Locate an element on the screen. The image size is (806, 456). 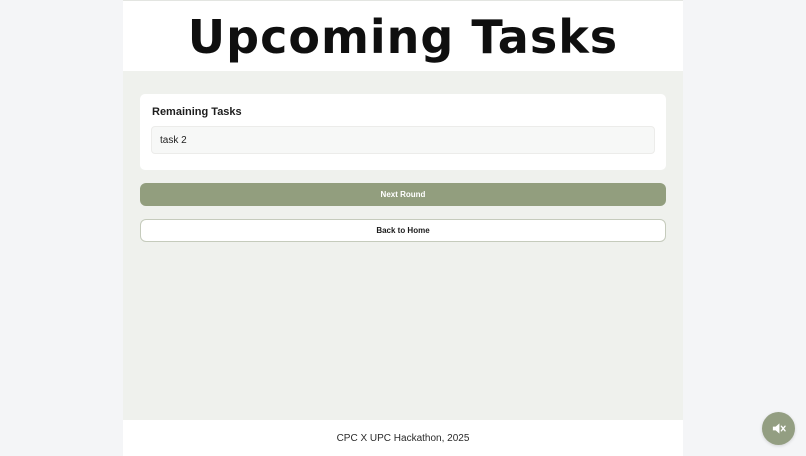
header: Upcoming Tasks is located at coordinates (403, 35).